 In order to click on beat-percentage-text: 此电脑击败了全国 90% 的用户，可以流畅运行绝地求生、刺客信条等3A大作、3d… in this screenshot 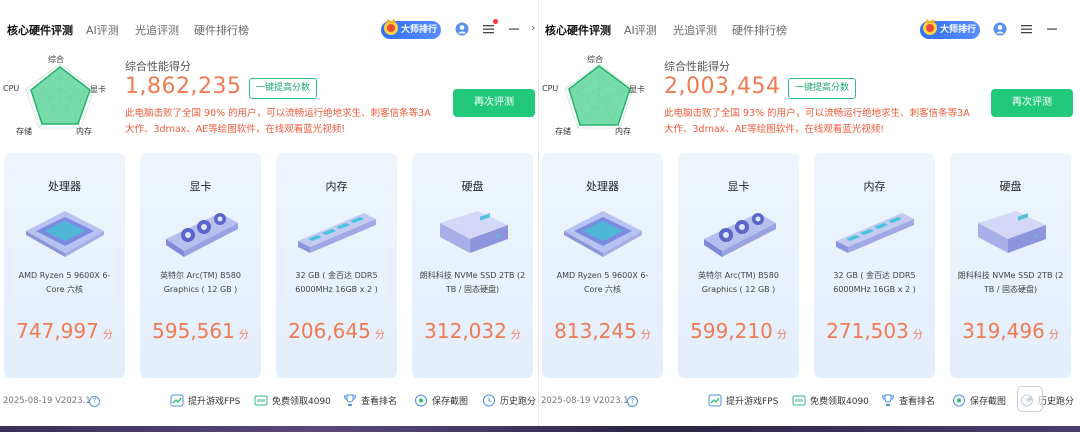, I will do `click(278, 121)`.